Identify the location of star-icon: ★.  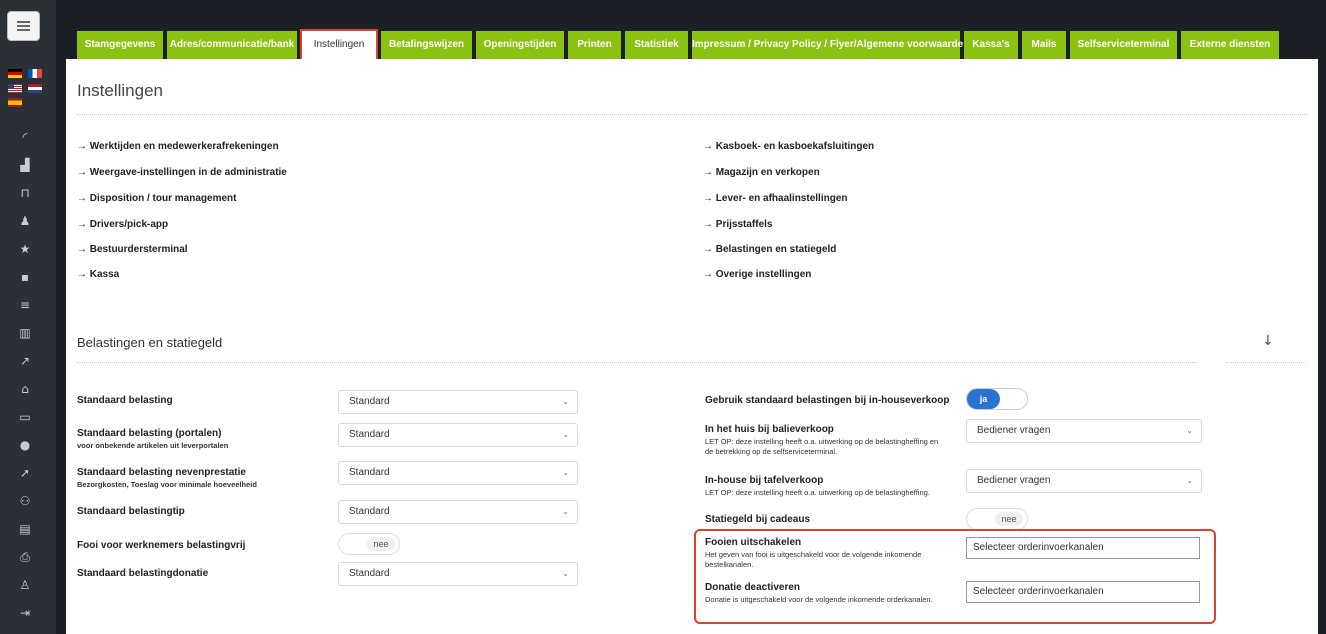
(25, 249).